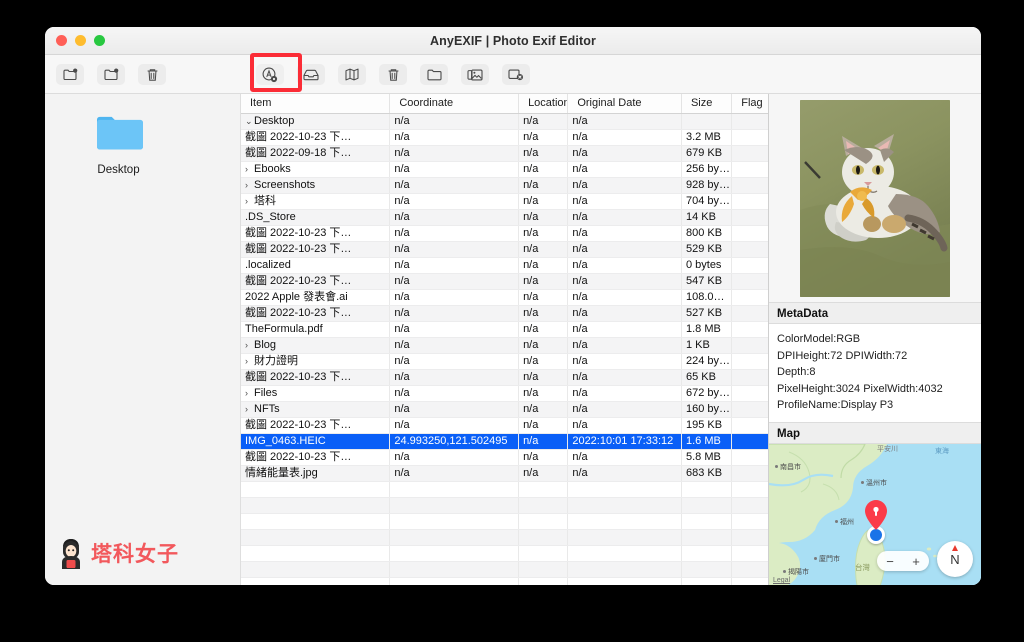  I want to click on map-zoom-in-button: +, so click(916, 561).